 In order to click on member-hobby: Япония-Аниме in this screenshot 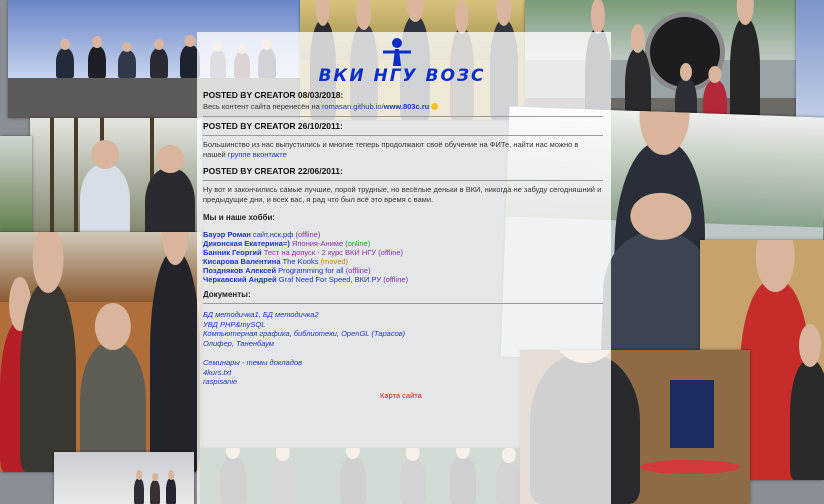, I will do `click(317, 243)`.